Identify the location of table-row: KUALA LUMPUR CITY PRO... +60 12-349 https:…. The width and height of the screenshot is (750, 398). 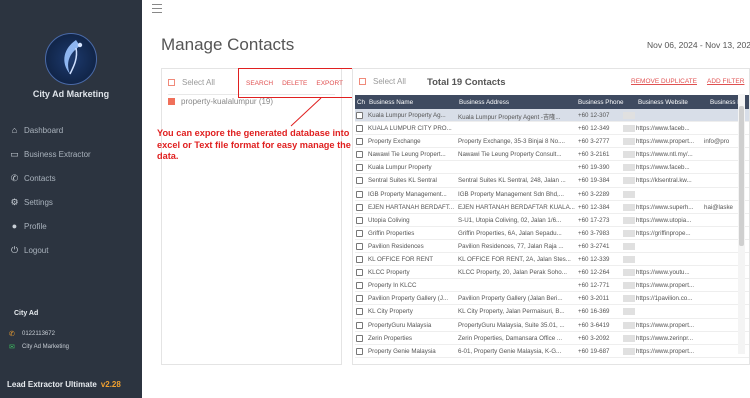
(552, 129).